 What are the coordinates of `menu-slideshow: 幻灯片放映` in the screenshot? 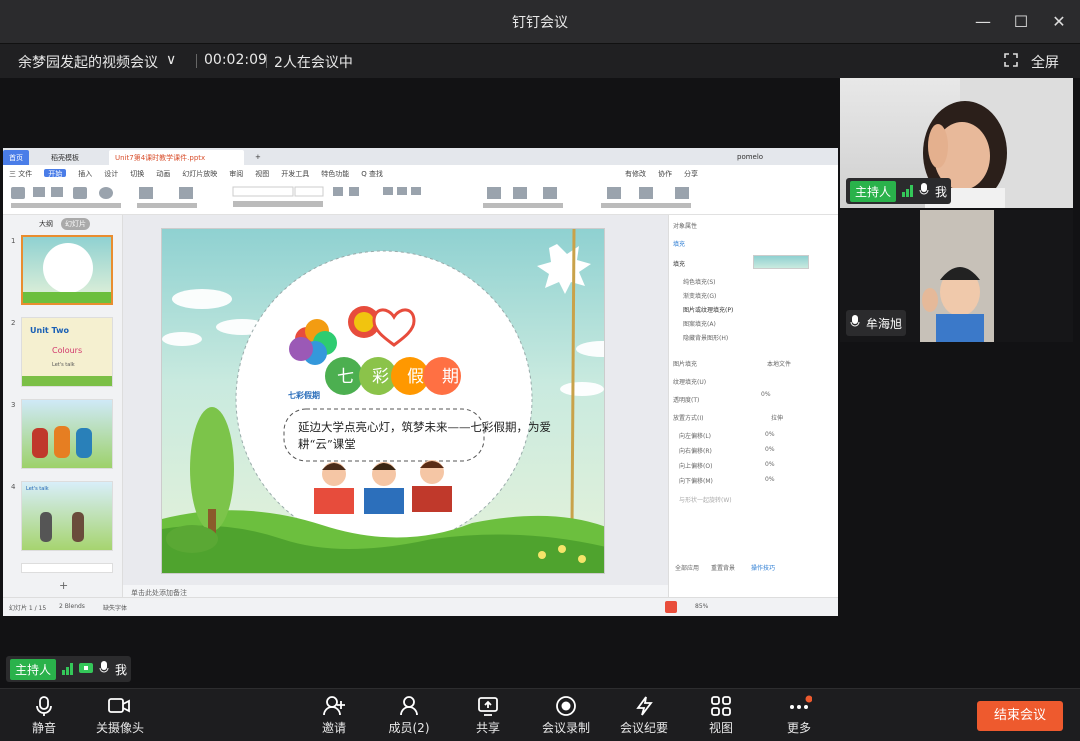 It's located at (199, 173).